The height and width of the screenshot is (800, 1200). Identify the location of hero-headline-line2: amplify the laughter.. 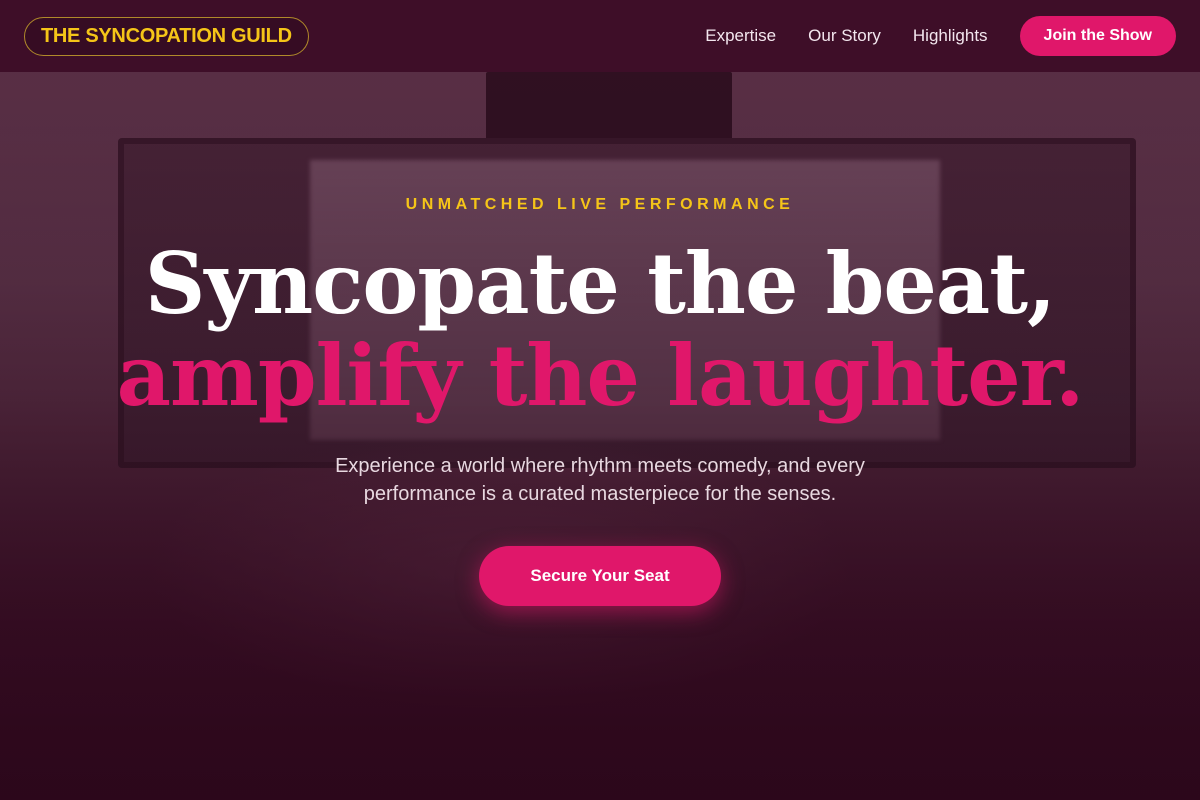
(600, 375).